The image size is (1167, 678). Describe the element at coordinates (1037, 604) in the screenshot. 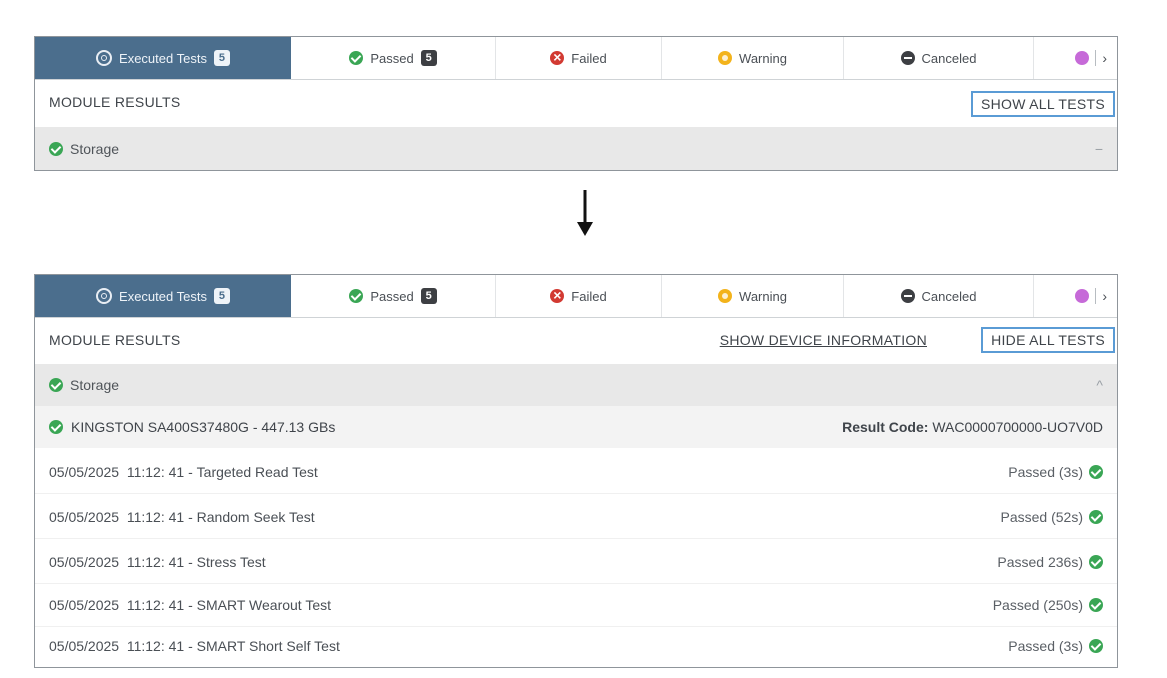

I see `test-result-text: Passed (250s)` at that location.